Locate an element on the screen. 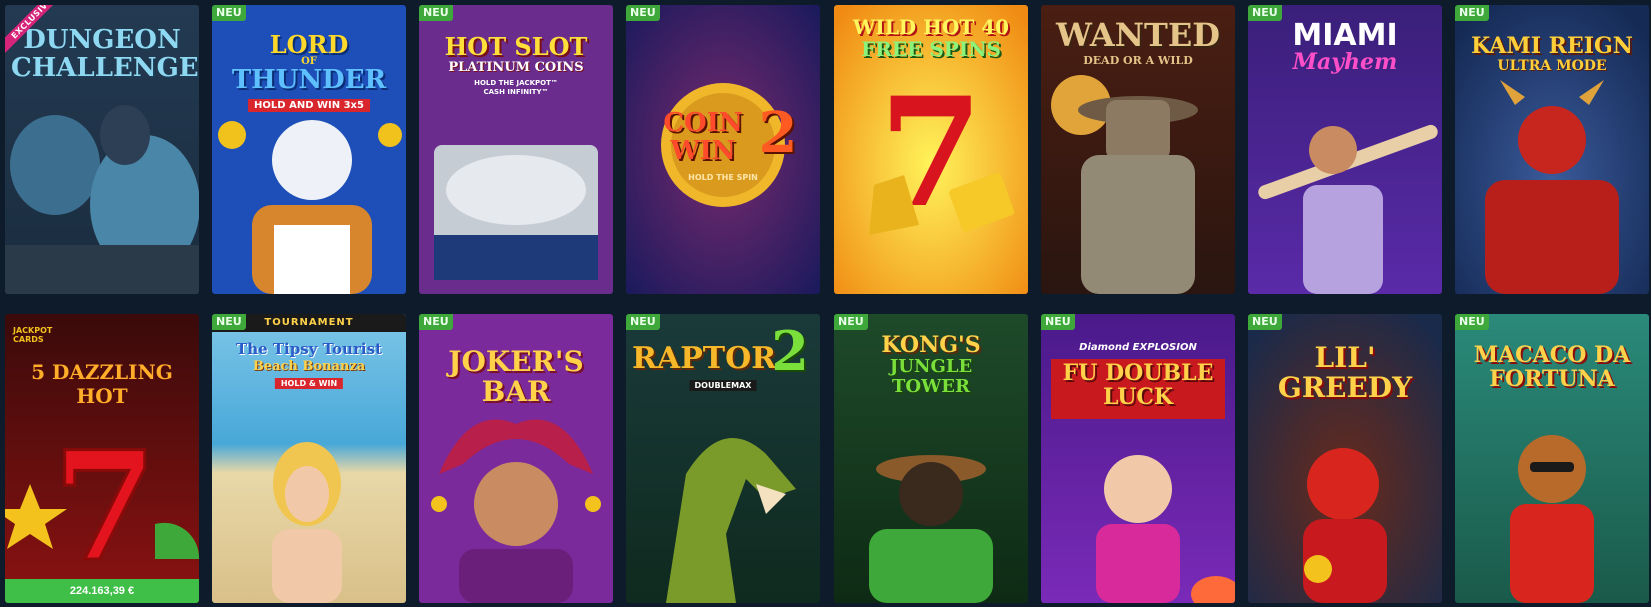 The height and width of the screenshot is (607, 1651). game-title-line2: BAR is located at coordinates (516, 391).